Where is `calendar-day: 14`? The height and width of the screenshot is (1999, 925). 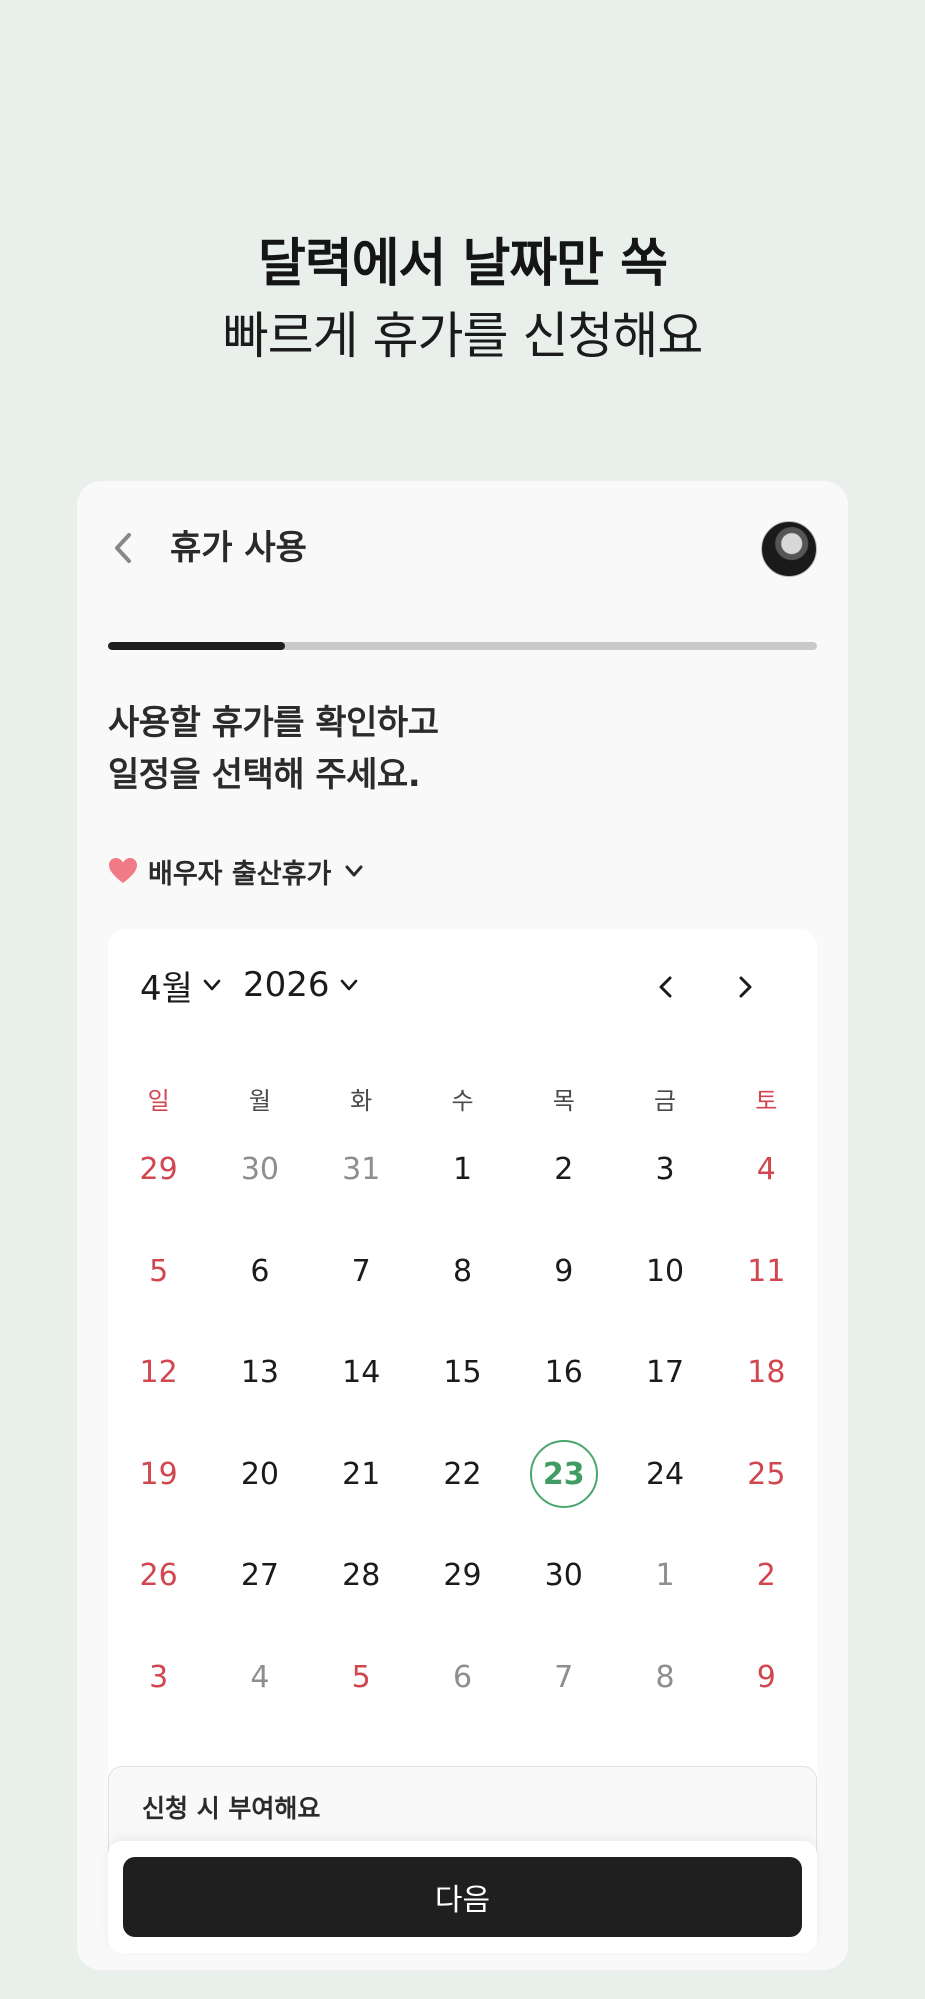
calendar-day: 14 is located at coordinates (361, 1373).